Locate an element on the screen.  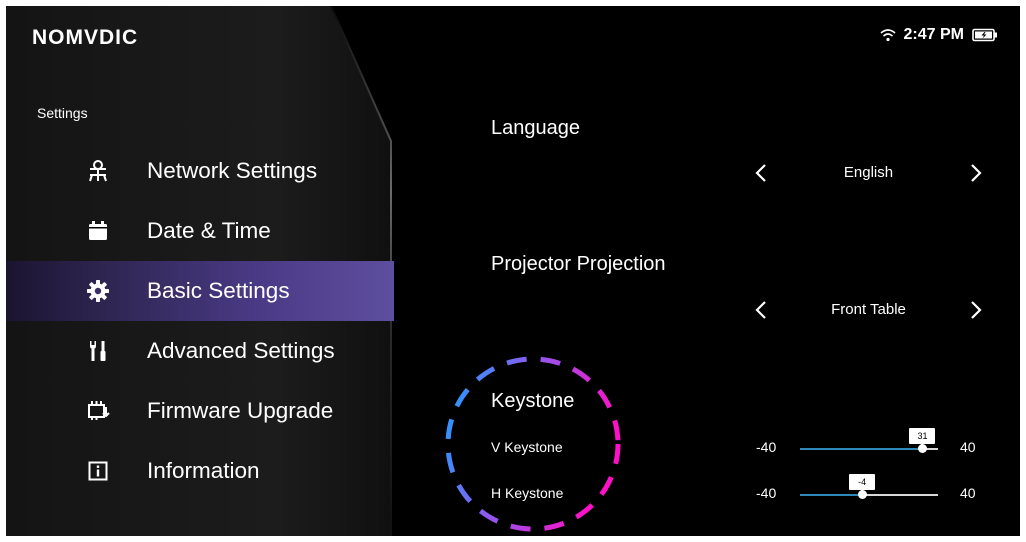
sidebar-item-advanced-settings: Advanced Settings is located at coordinates (200, 351).